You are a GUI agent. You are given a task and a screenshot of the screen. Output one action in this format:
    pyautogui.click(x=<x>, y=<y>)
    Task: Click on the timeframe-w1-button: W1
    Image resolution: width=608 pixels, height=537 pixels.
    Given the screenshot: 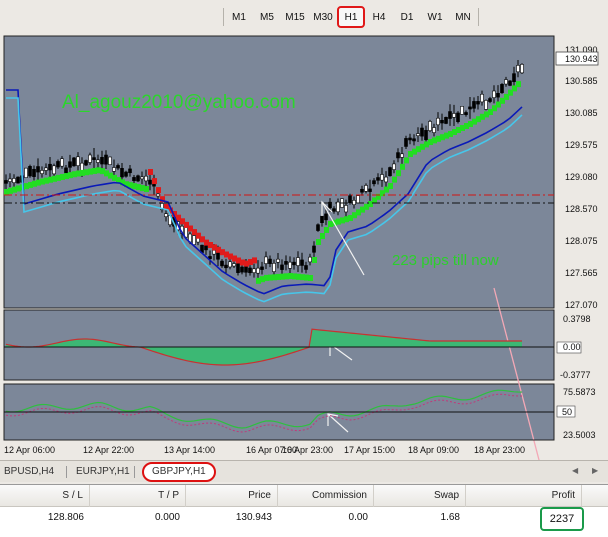 What is the action you would take?
    pyautogui.click(x=435, y=17)
    